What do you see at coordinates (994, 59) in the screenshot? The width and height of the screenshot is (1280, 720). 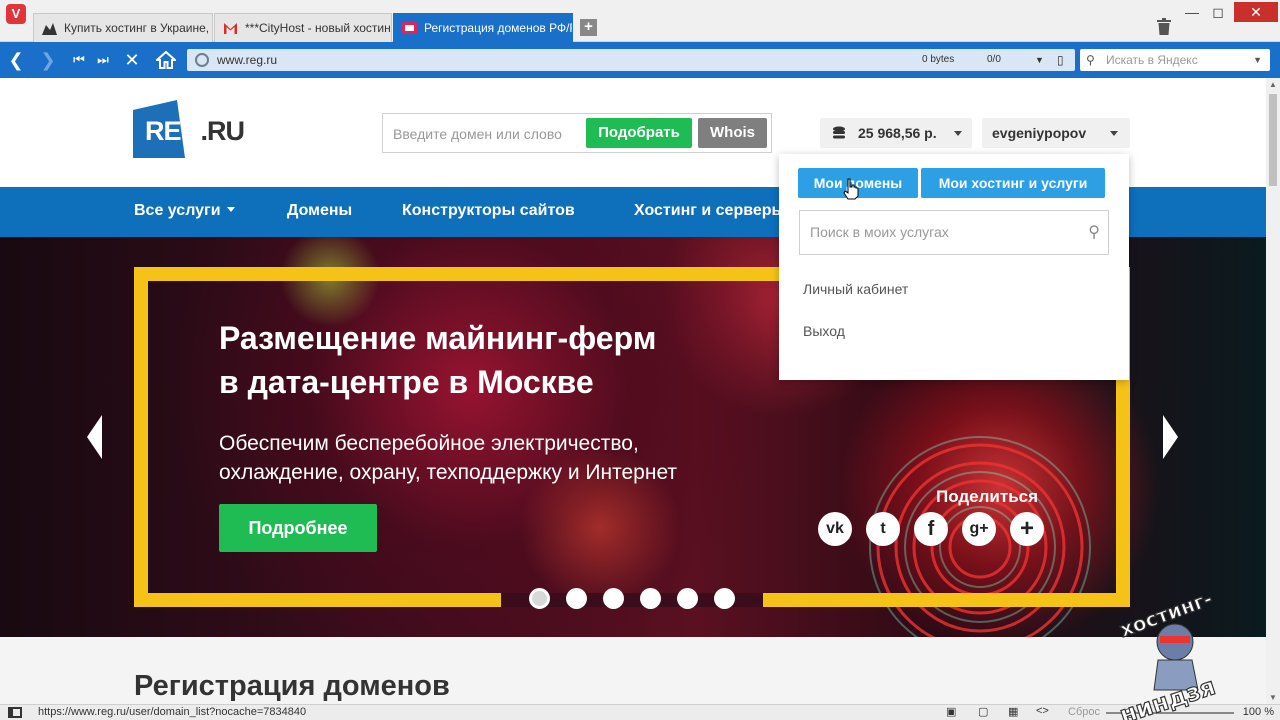 I see `page-counter: 0/0` at bounding box center [994, 59].